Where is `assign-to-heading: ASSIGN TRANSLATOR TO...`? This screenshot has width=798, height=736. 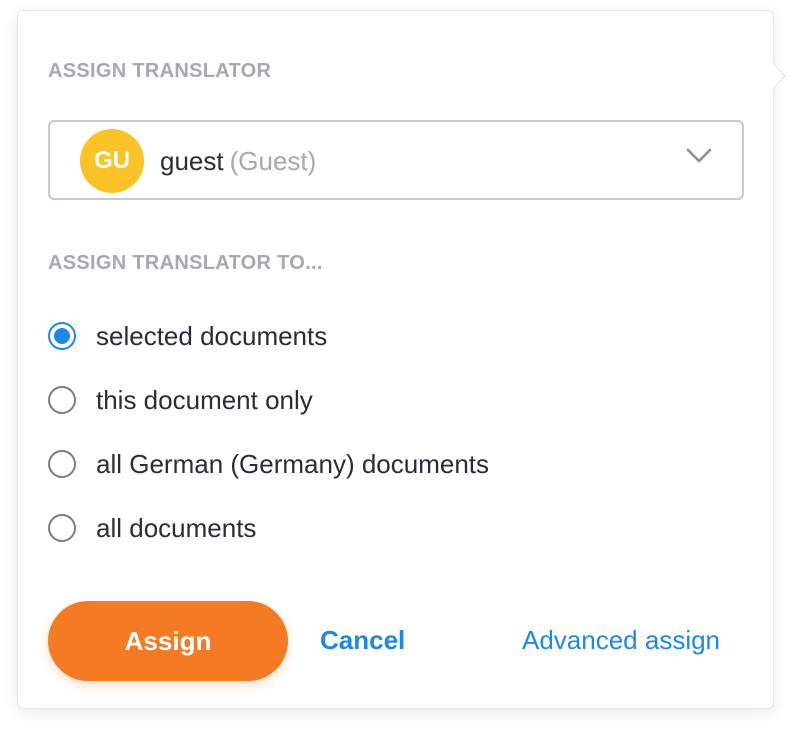 assign-to-heading: ASSIGN TRANSLATOR TO... is located at coordinates (185, 263).